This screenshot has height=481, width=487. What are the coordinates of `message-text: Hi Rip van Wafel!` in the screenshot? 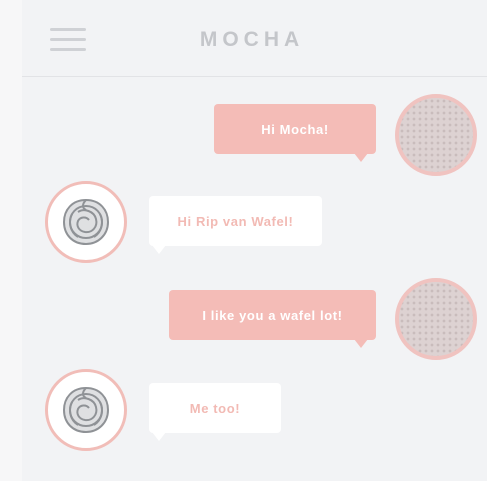 It's located at (235, 221).